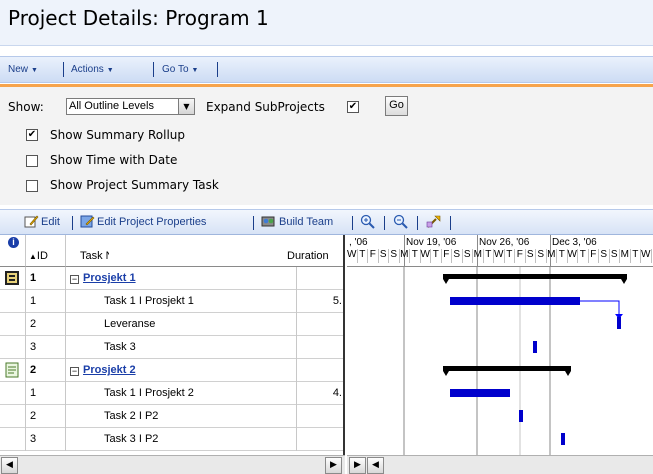  I want to click on scroll-left-icon: ▶, so click(357, 465).